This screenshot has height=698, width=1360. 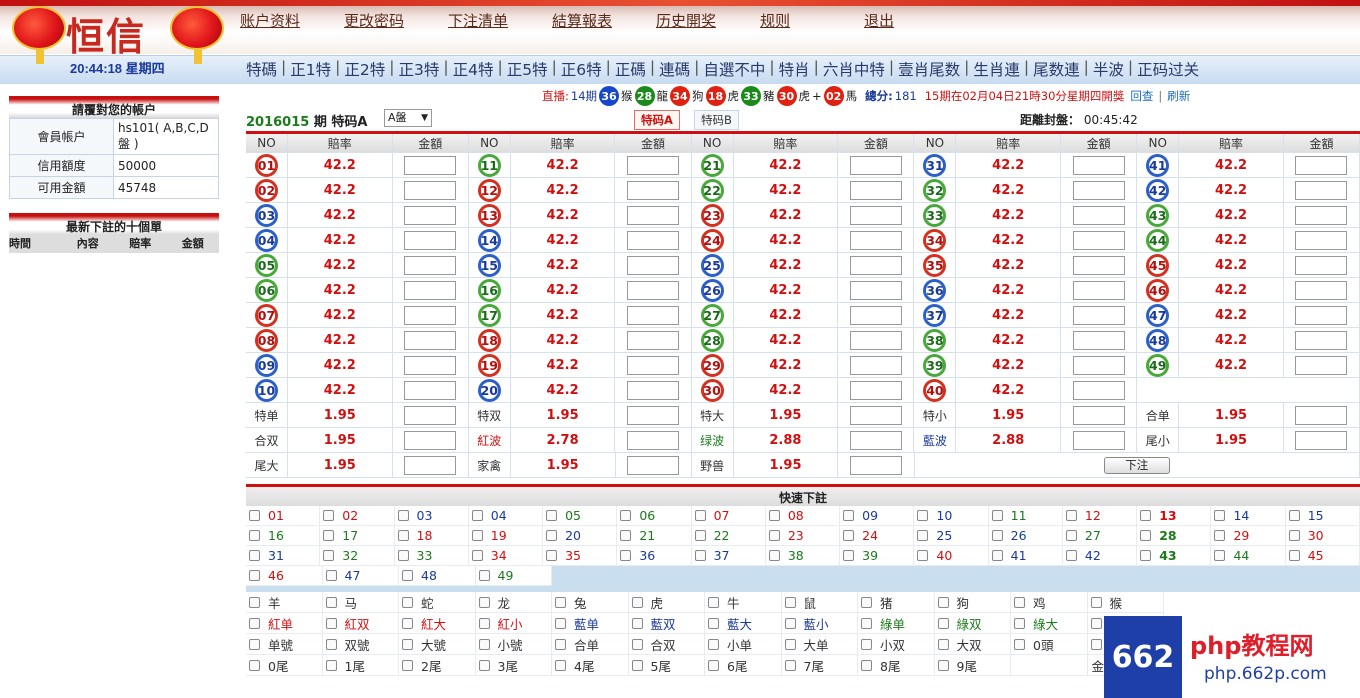 What do you see at coordinates (1141, 96) in the screenshot?
I see `review-link: 回查` at bounding box center [1141, 96].